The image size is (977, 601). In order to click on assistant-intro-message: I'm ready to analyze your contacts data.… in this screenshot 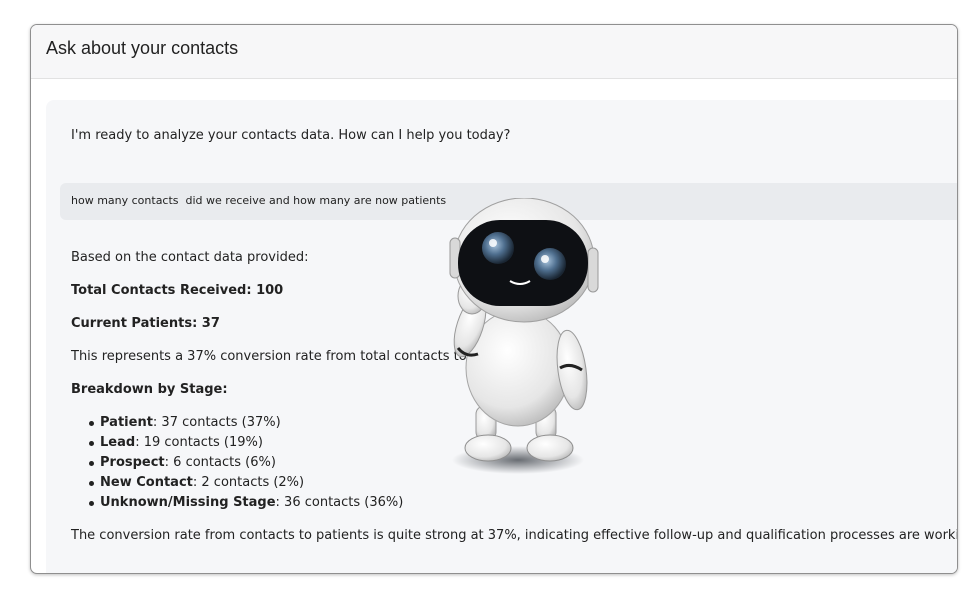, I will do `click(291, 135)`.